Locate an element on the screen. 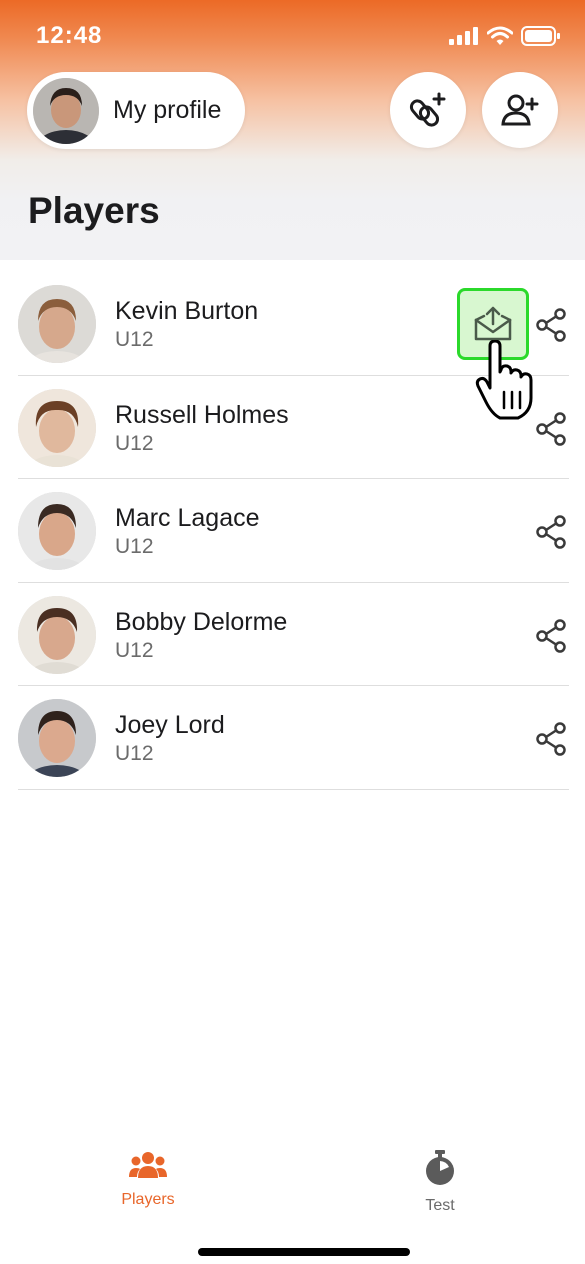 This screenshot has height=1264, width=585. add-player-button is located at coordinates (520, 110).